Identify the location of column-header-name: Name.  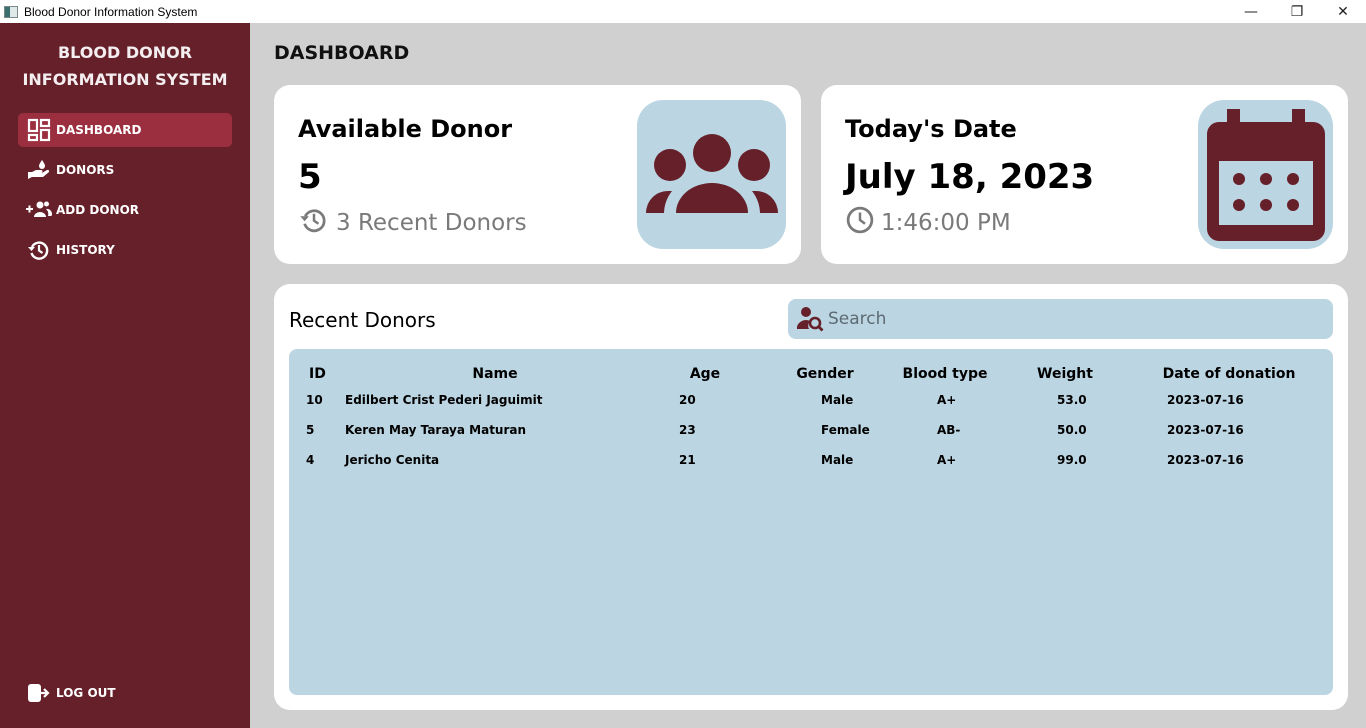
(495, 374).